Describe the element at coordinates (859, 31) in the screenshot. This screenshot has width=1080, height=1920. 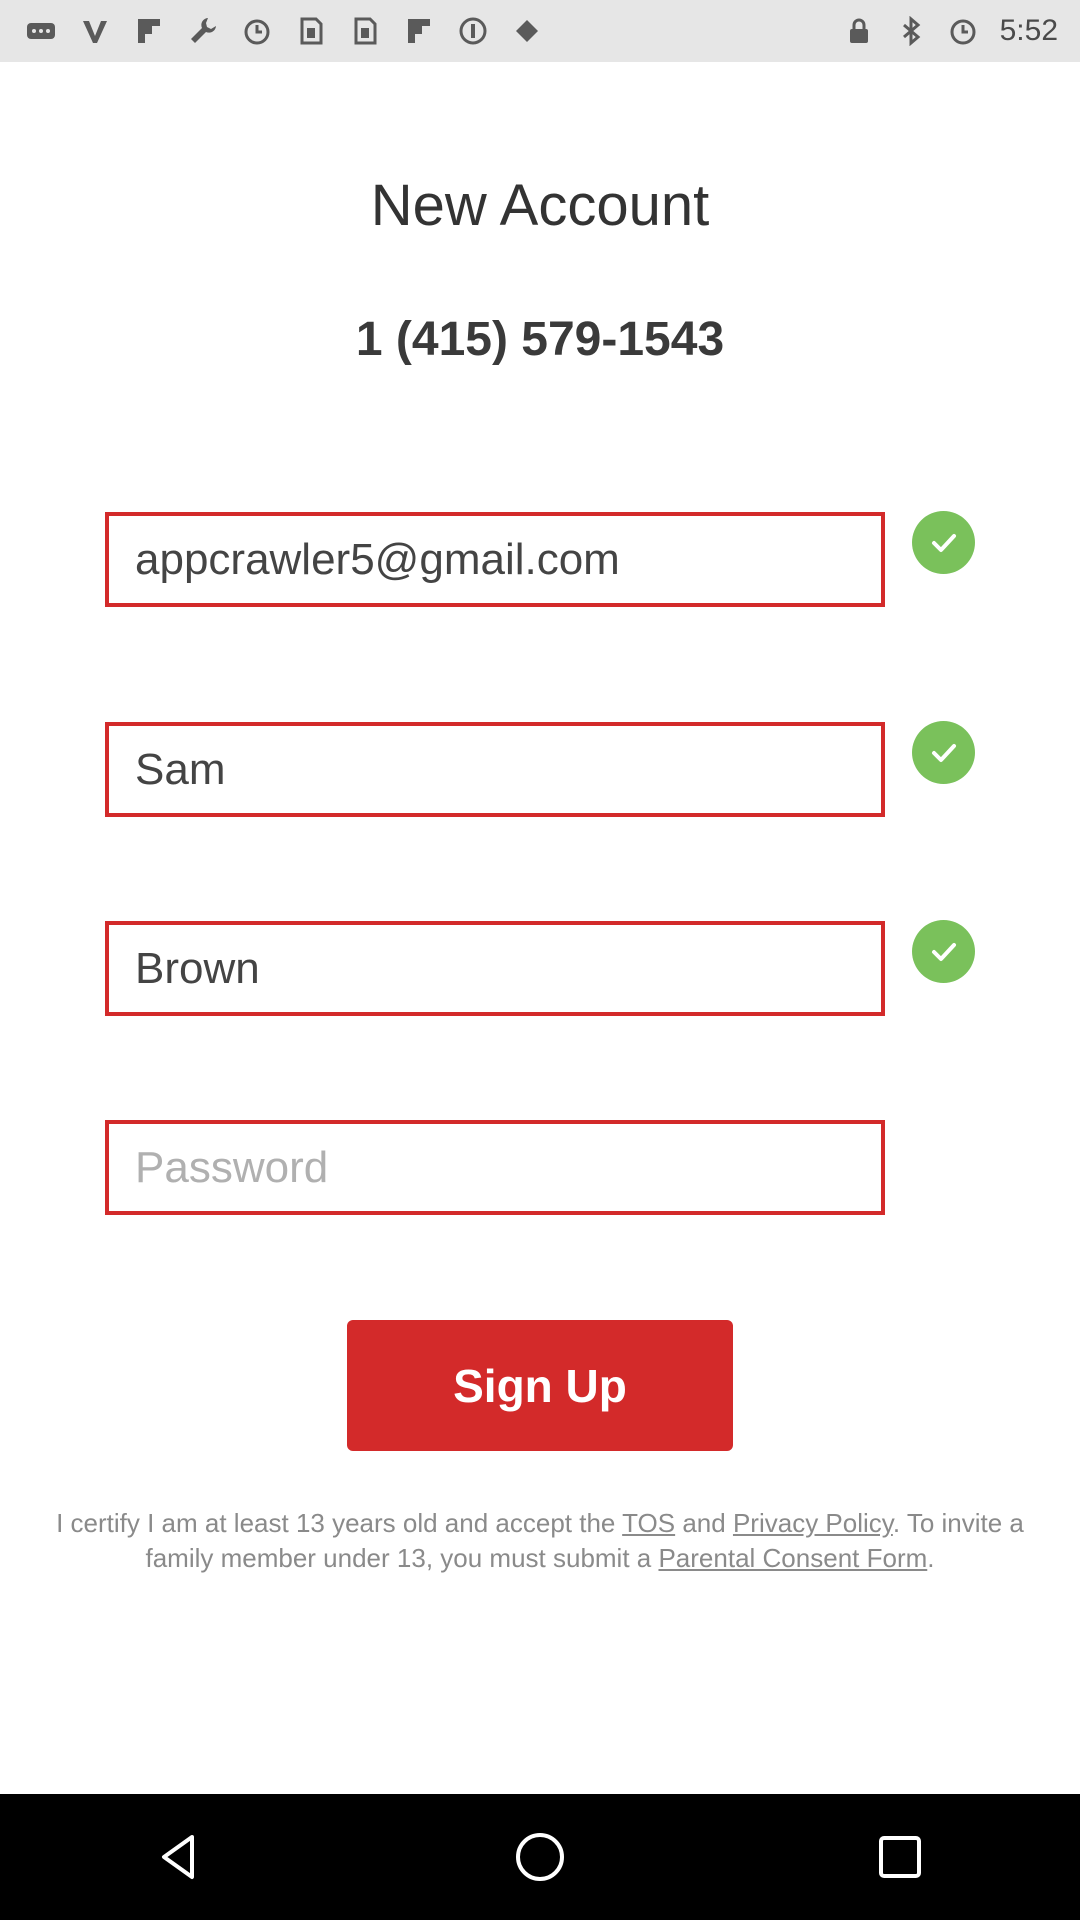
I see `lock-icon` at that location.